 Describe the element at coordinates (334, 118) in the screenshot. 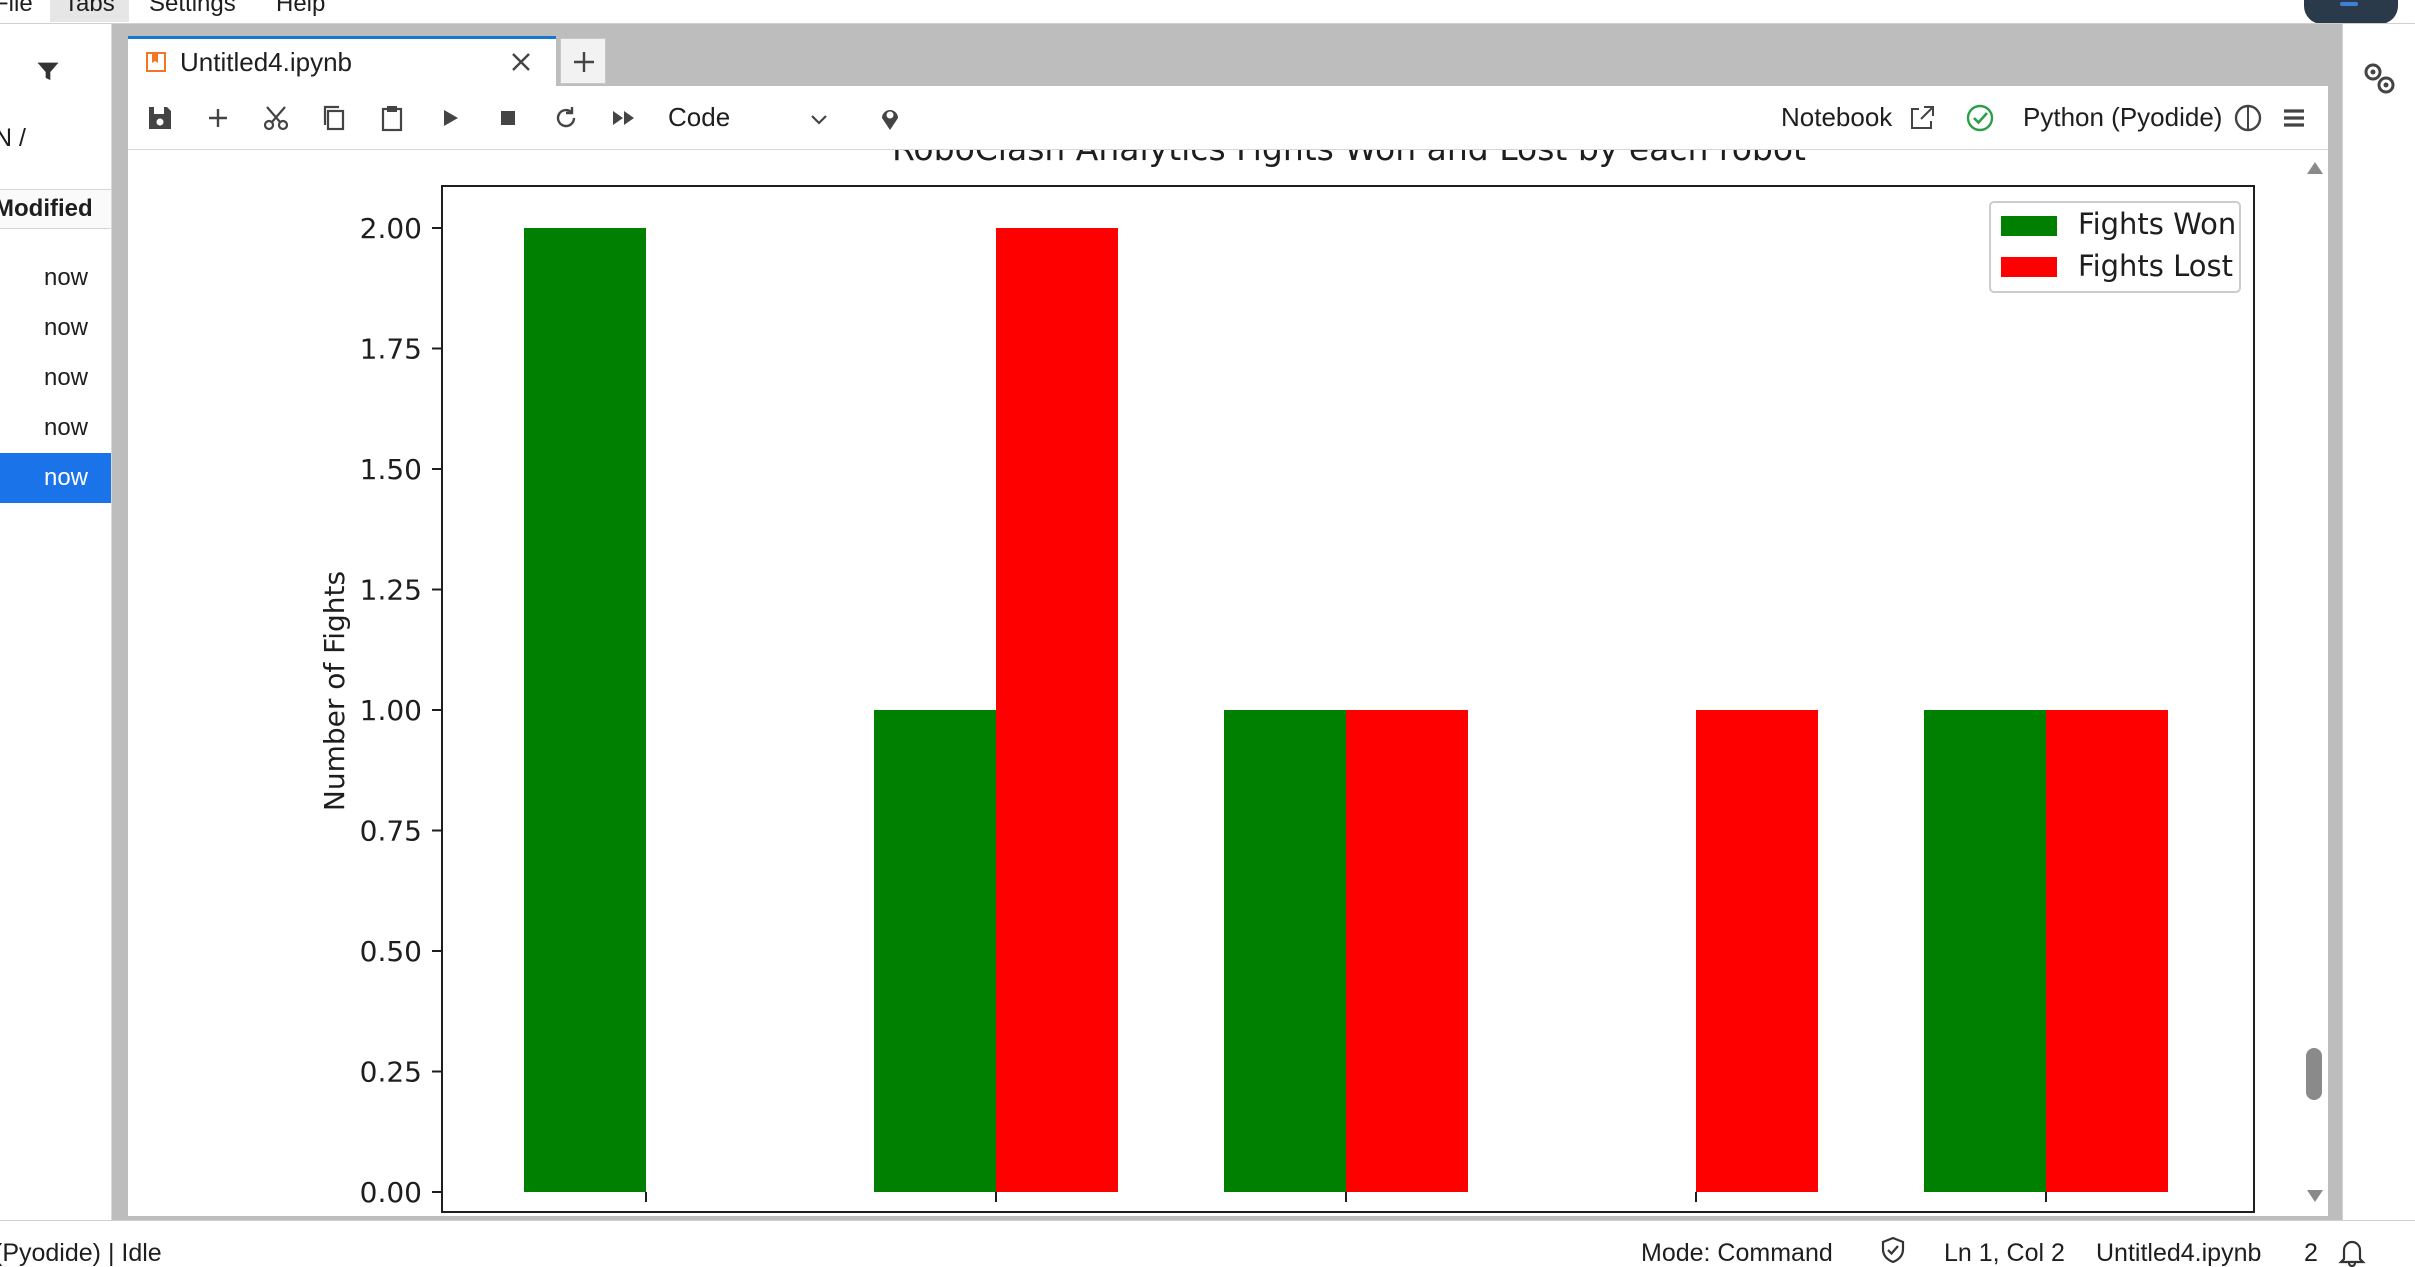

I see `copy-icon` at that location.